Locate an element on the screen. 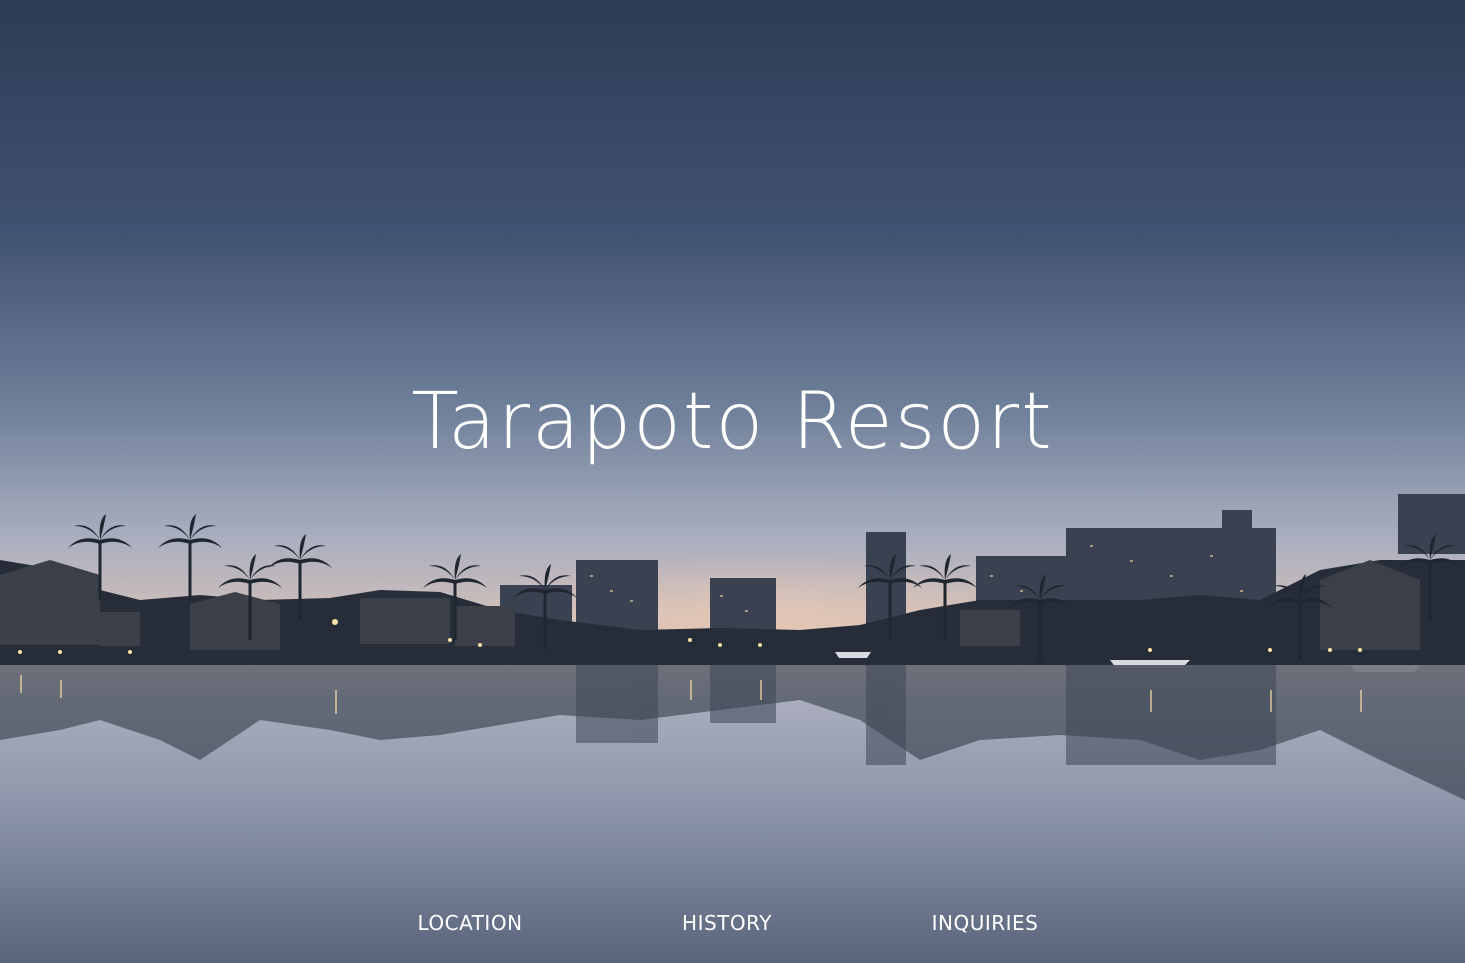 The image size is (1465, 963). nav-link-location: LOCATION is located at coordinates (470, 923).